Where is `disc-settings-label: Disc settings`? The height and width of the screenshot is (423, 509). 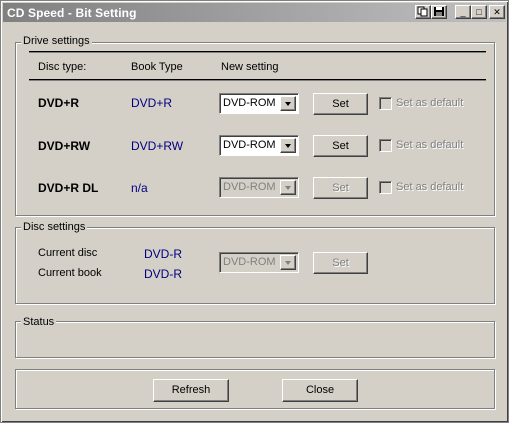
disc-settings-label: Disc settings is located at coordinates (54, 227).